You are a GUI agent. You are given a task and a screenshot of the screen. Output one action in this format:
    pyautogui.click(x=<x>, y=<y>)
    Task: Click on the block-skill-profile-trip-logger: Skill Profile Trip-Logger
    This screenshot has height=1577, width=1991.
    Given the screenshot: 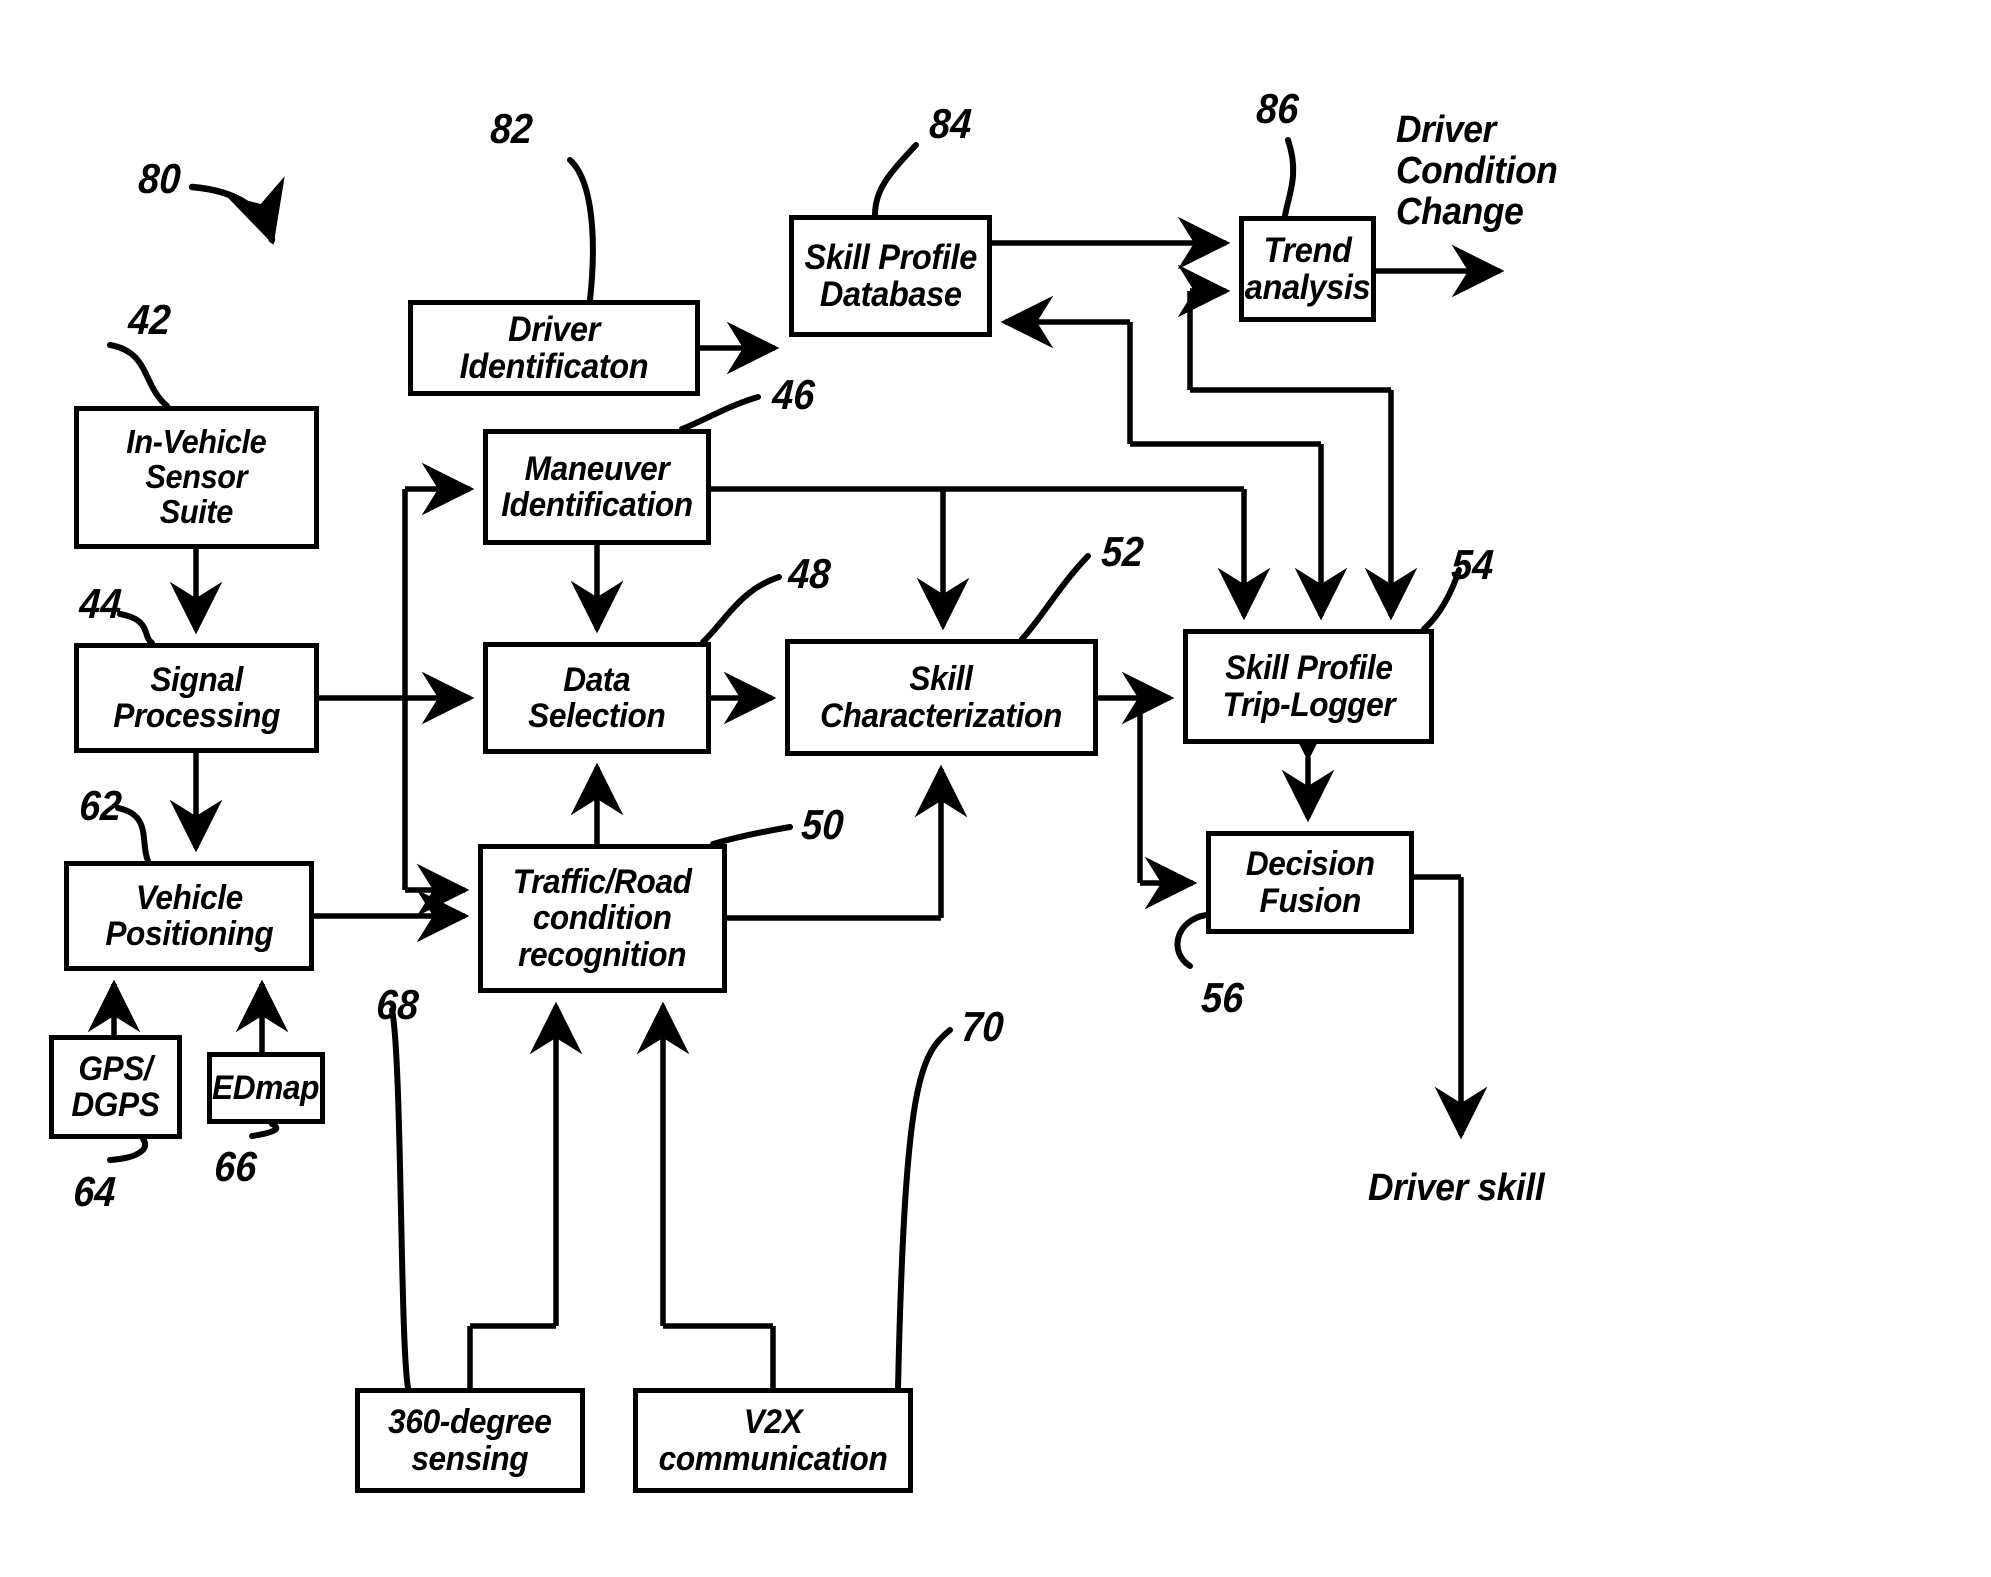 What is the action you would take?
    pyautogui.click(x=1308, y=686)
    